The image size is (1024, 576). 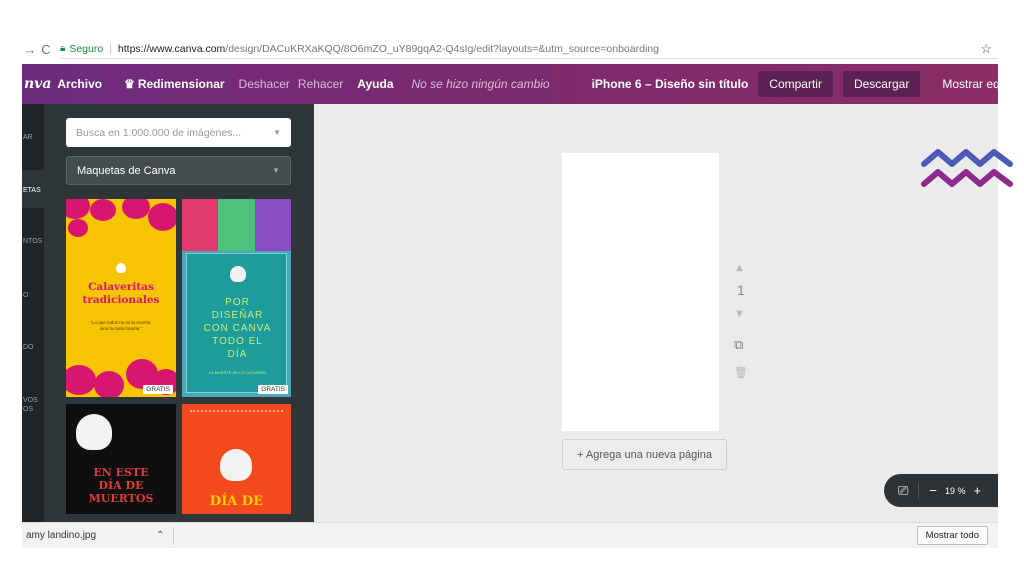 What do you see at coordinates (236, 411) in the screenshot?
I see `dotted-border` at bounding box center [236, 411].